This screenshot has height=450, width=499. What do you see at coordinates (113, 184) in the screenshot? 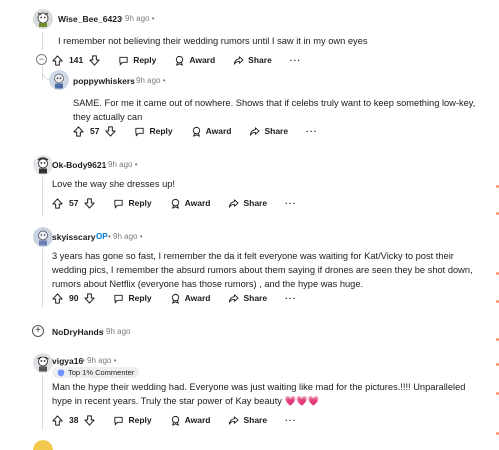
I see `comment-body: Love the way she dresses up!` at bounding box center [113, 184].